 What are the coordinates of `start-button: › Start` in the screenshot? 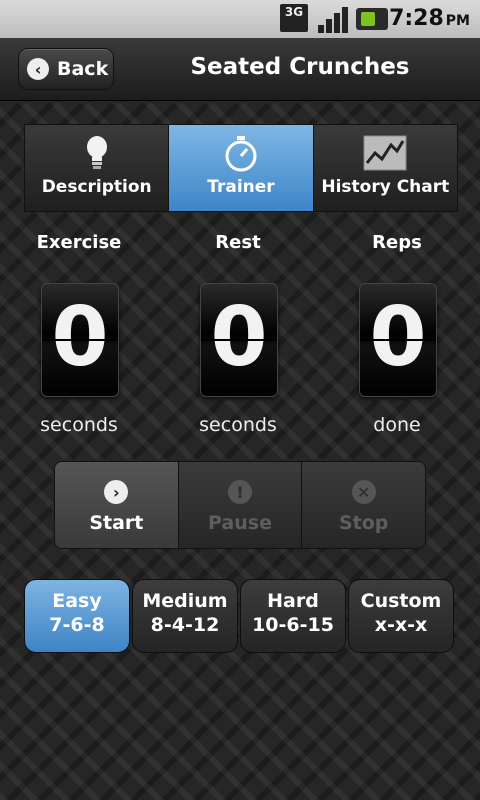 It's located at (117, 505).